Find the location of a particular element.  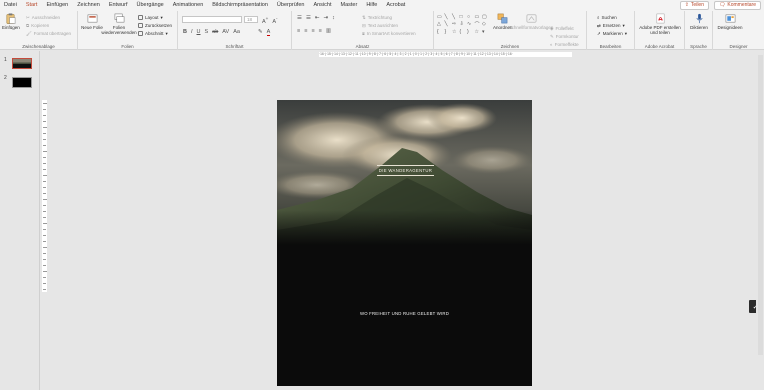

menu-acrobat: Acrobat is located at coordinates (395, 5).